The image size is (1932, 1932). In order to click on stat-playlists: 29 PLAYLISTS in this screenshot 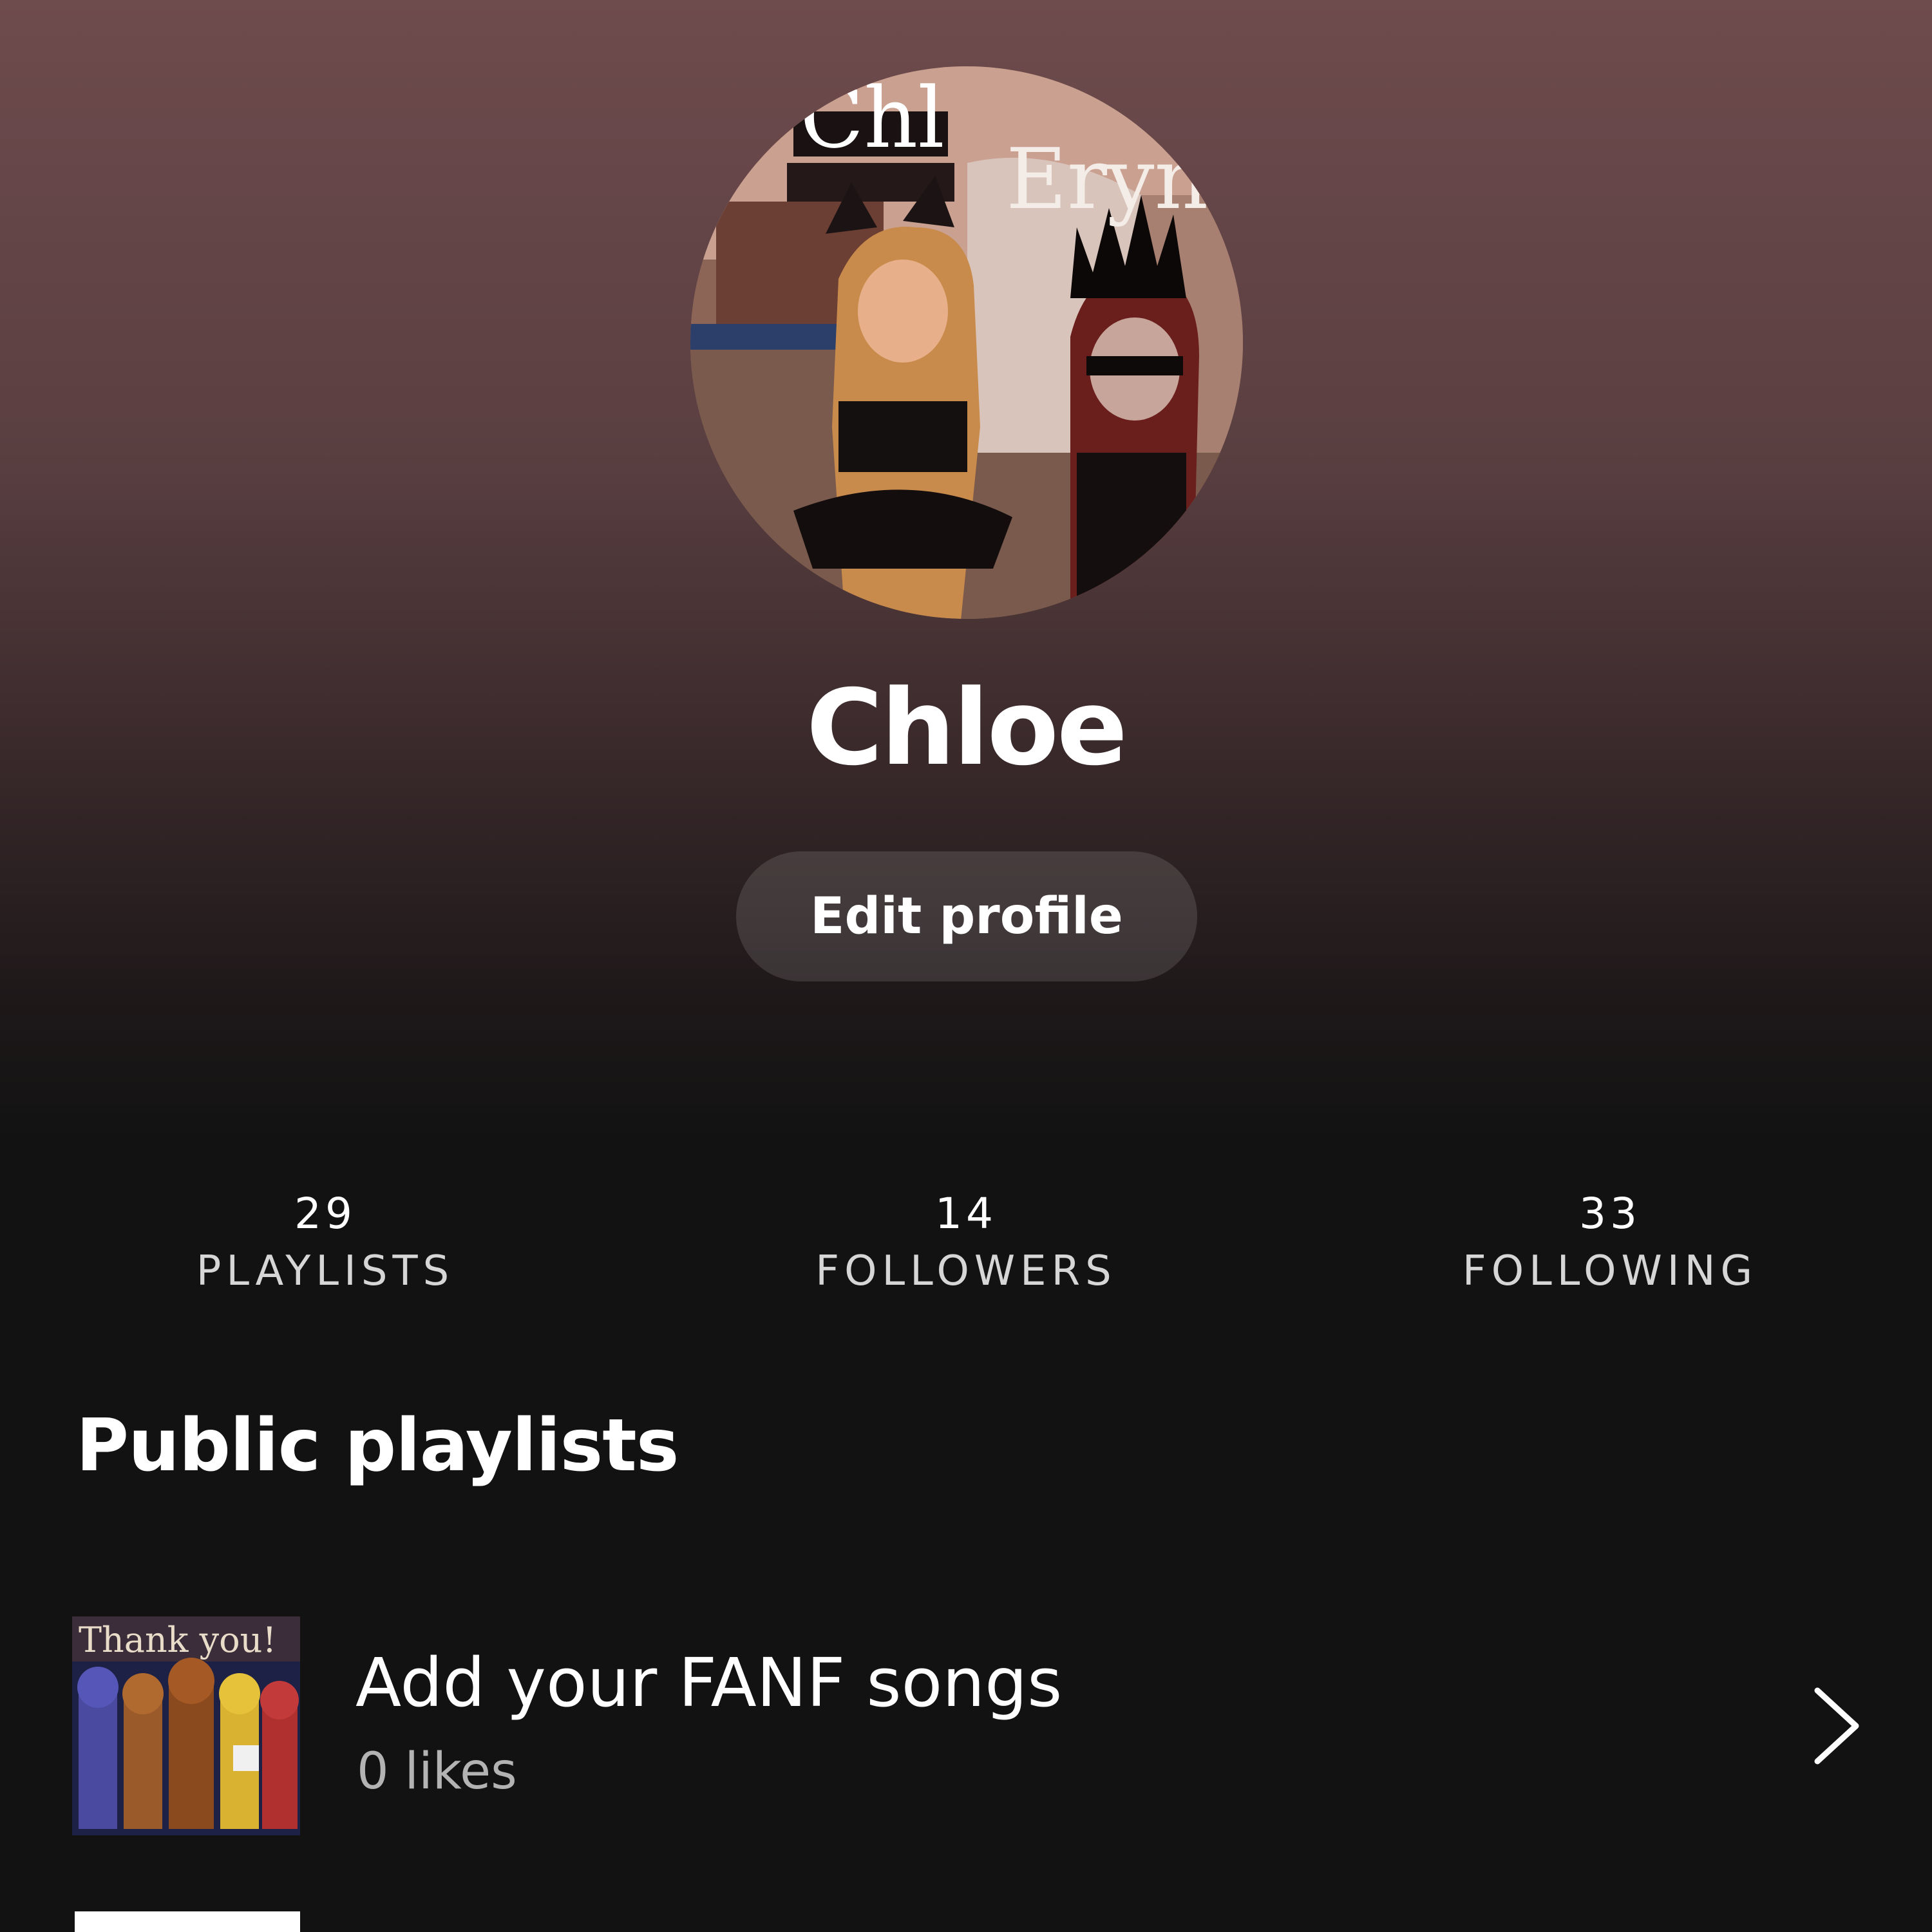, I will do `click(326, 1242)`.